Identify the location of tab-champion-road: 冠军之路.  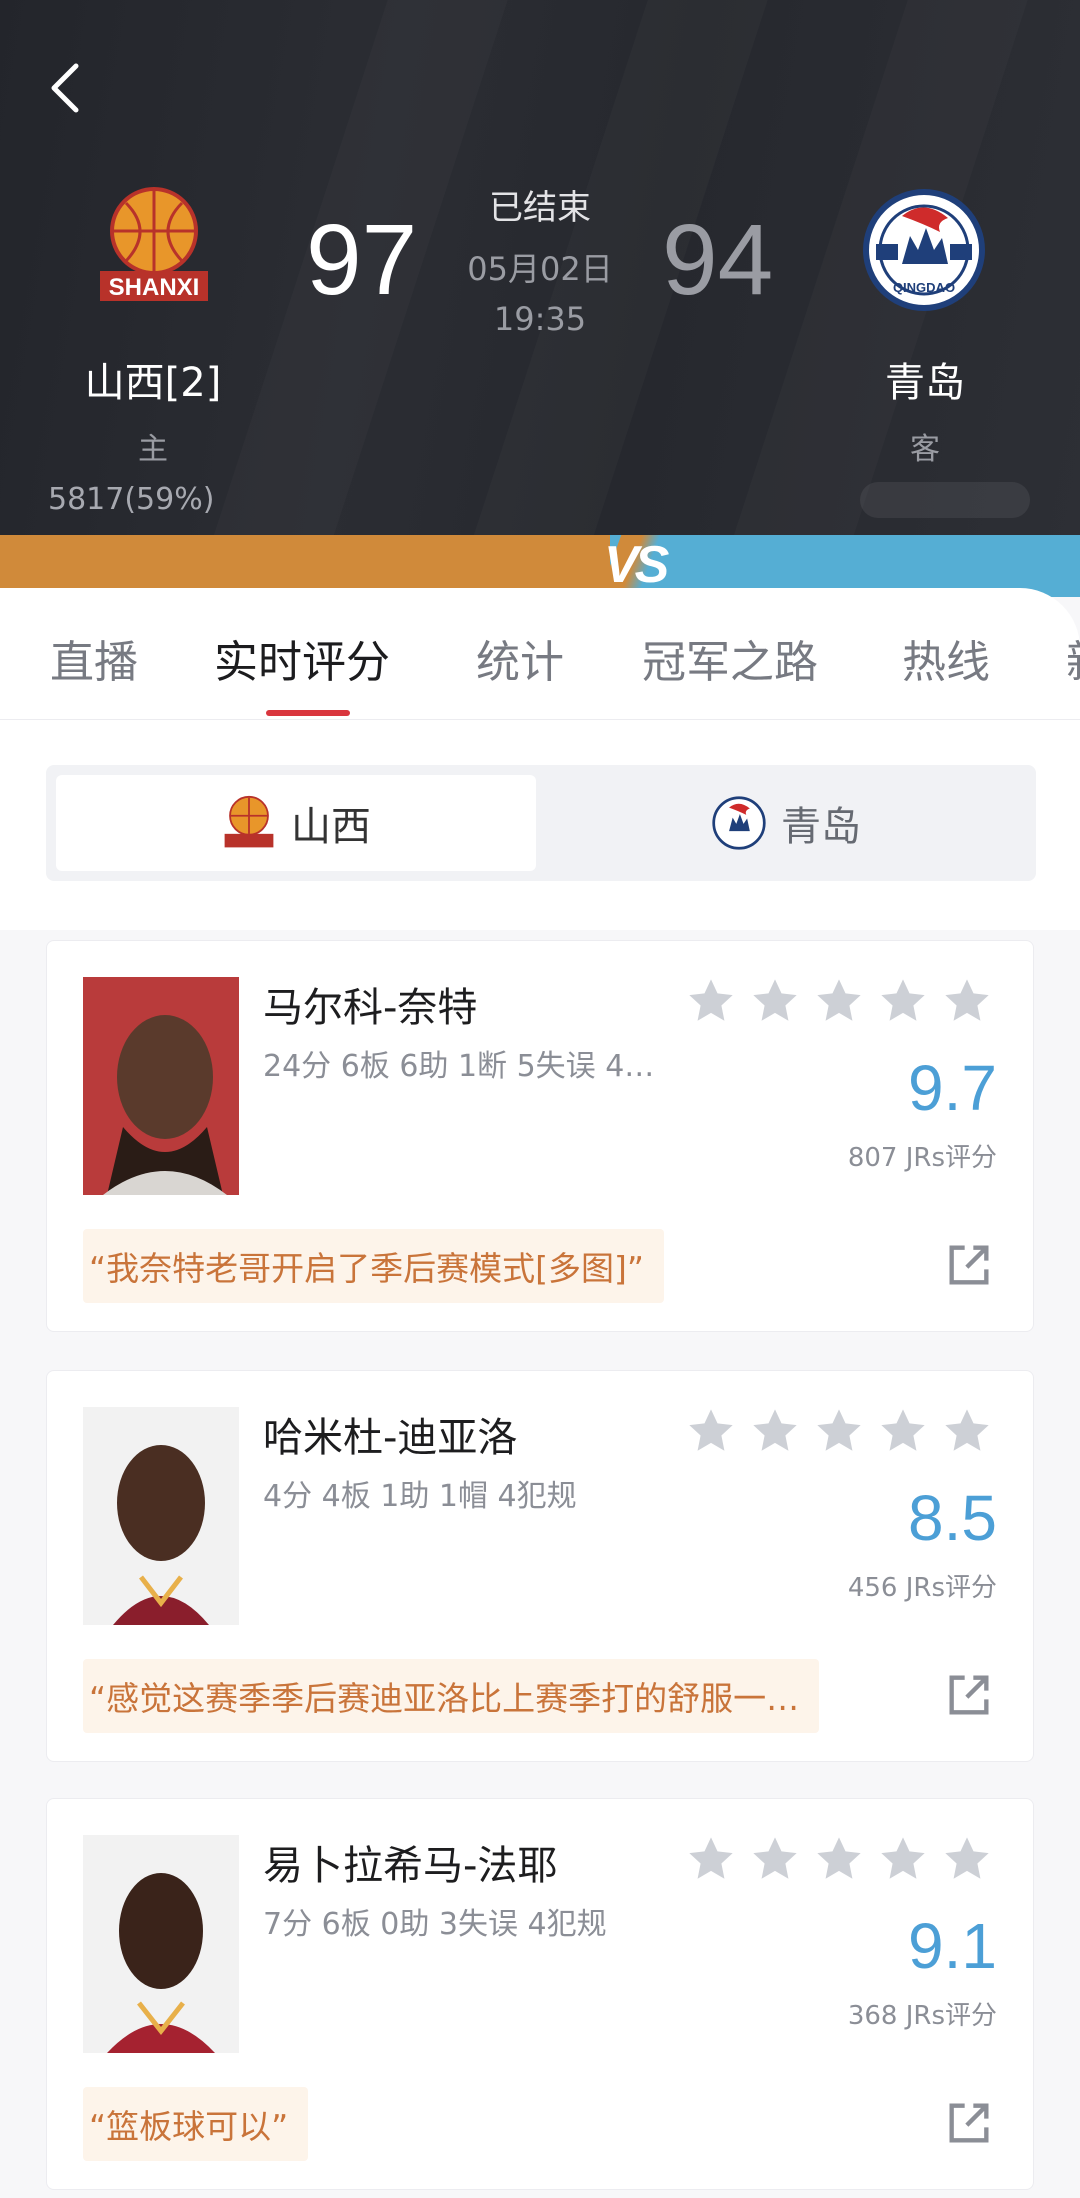
(730, 658).